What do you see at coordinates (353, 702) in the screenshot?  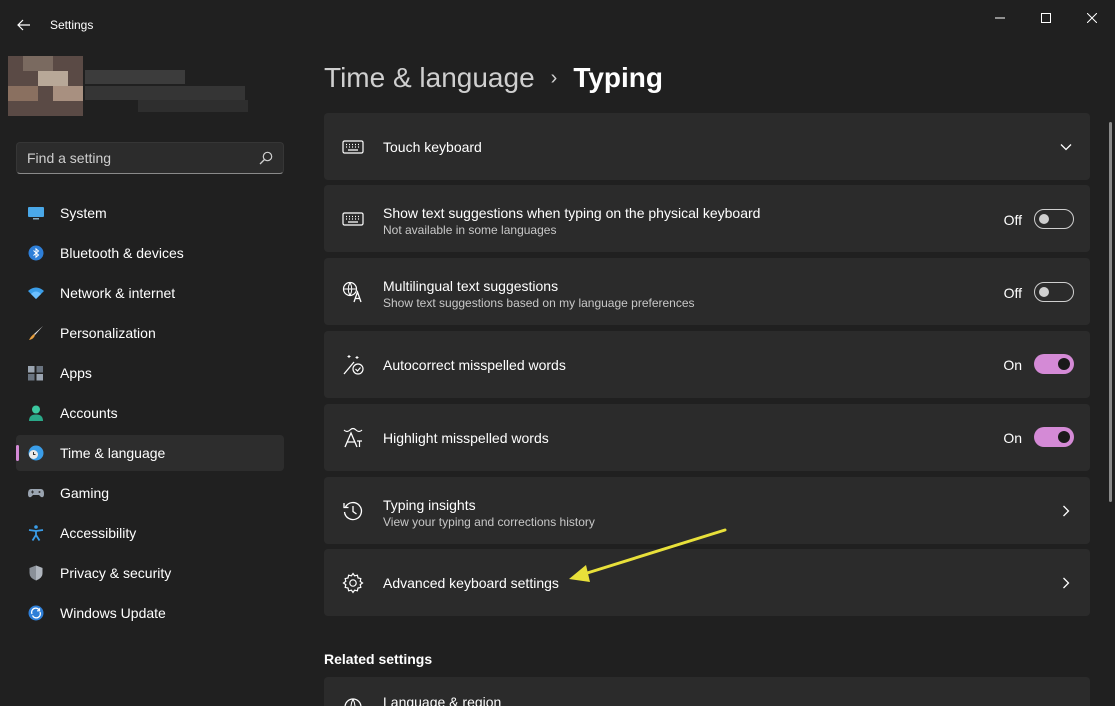 I see `globe-icon` at bounding box center [353, 702].